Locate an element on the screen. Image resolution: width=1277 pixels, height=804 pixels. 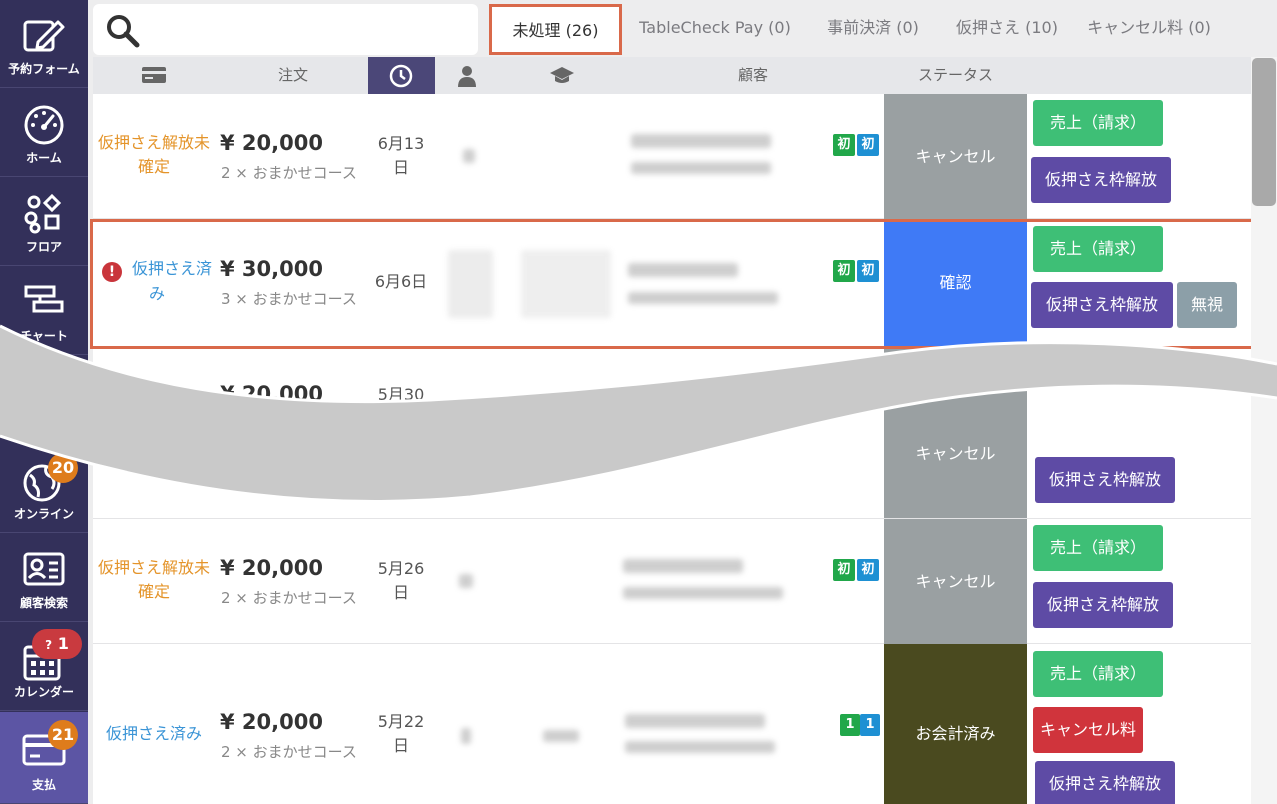
table-header: 注文 顧客 ステータス is located at coordinates (684, 75).